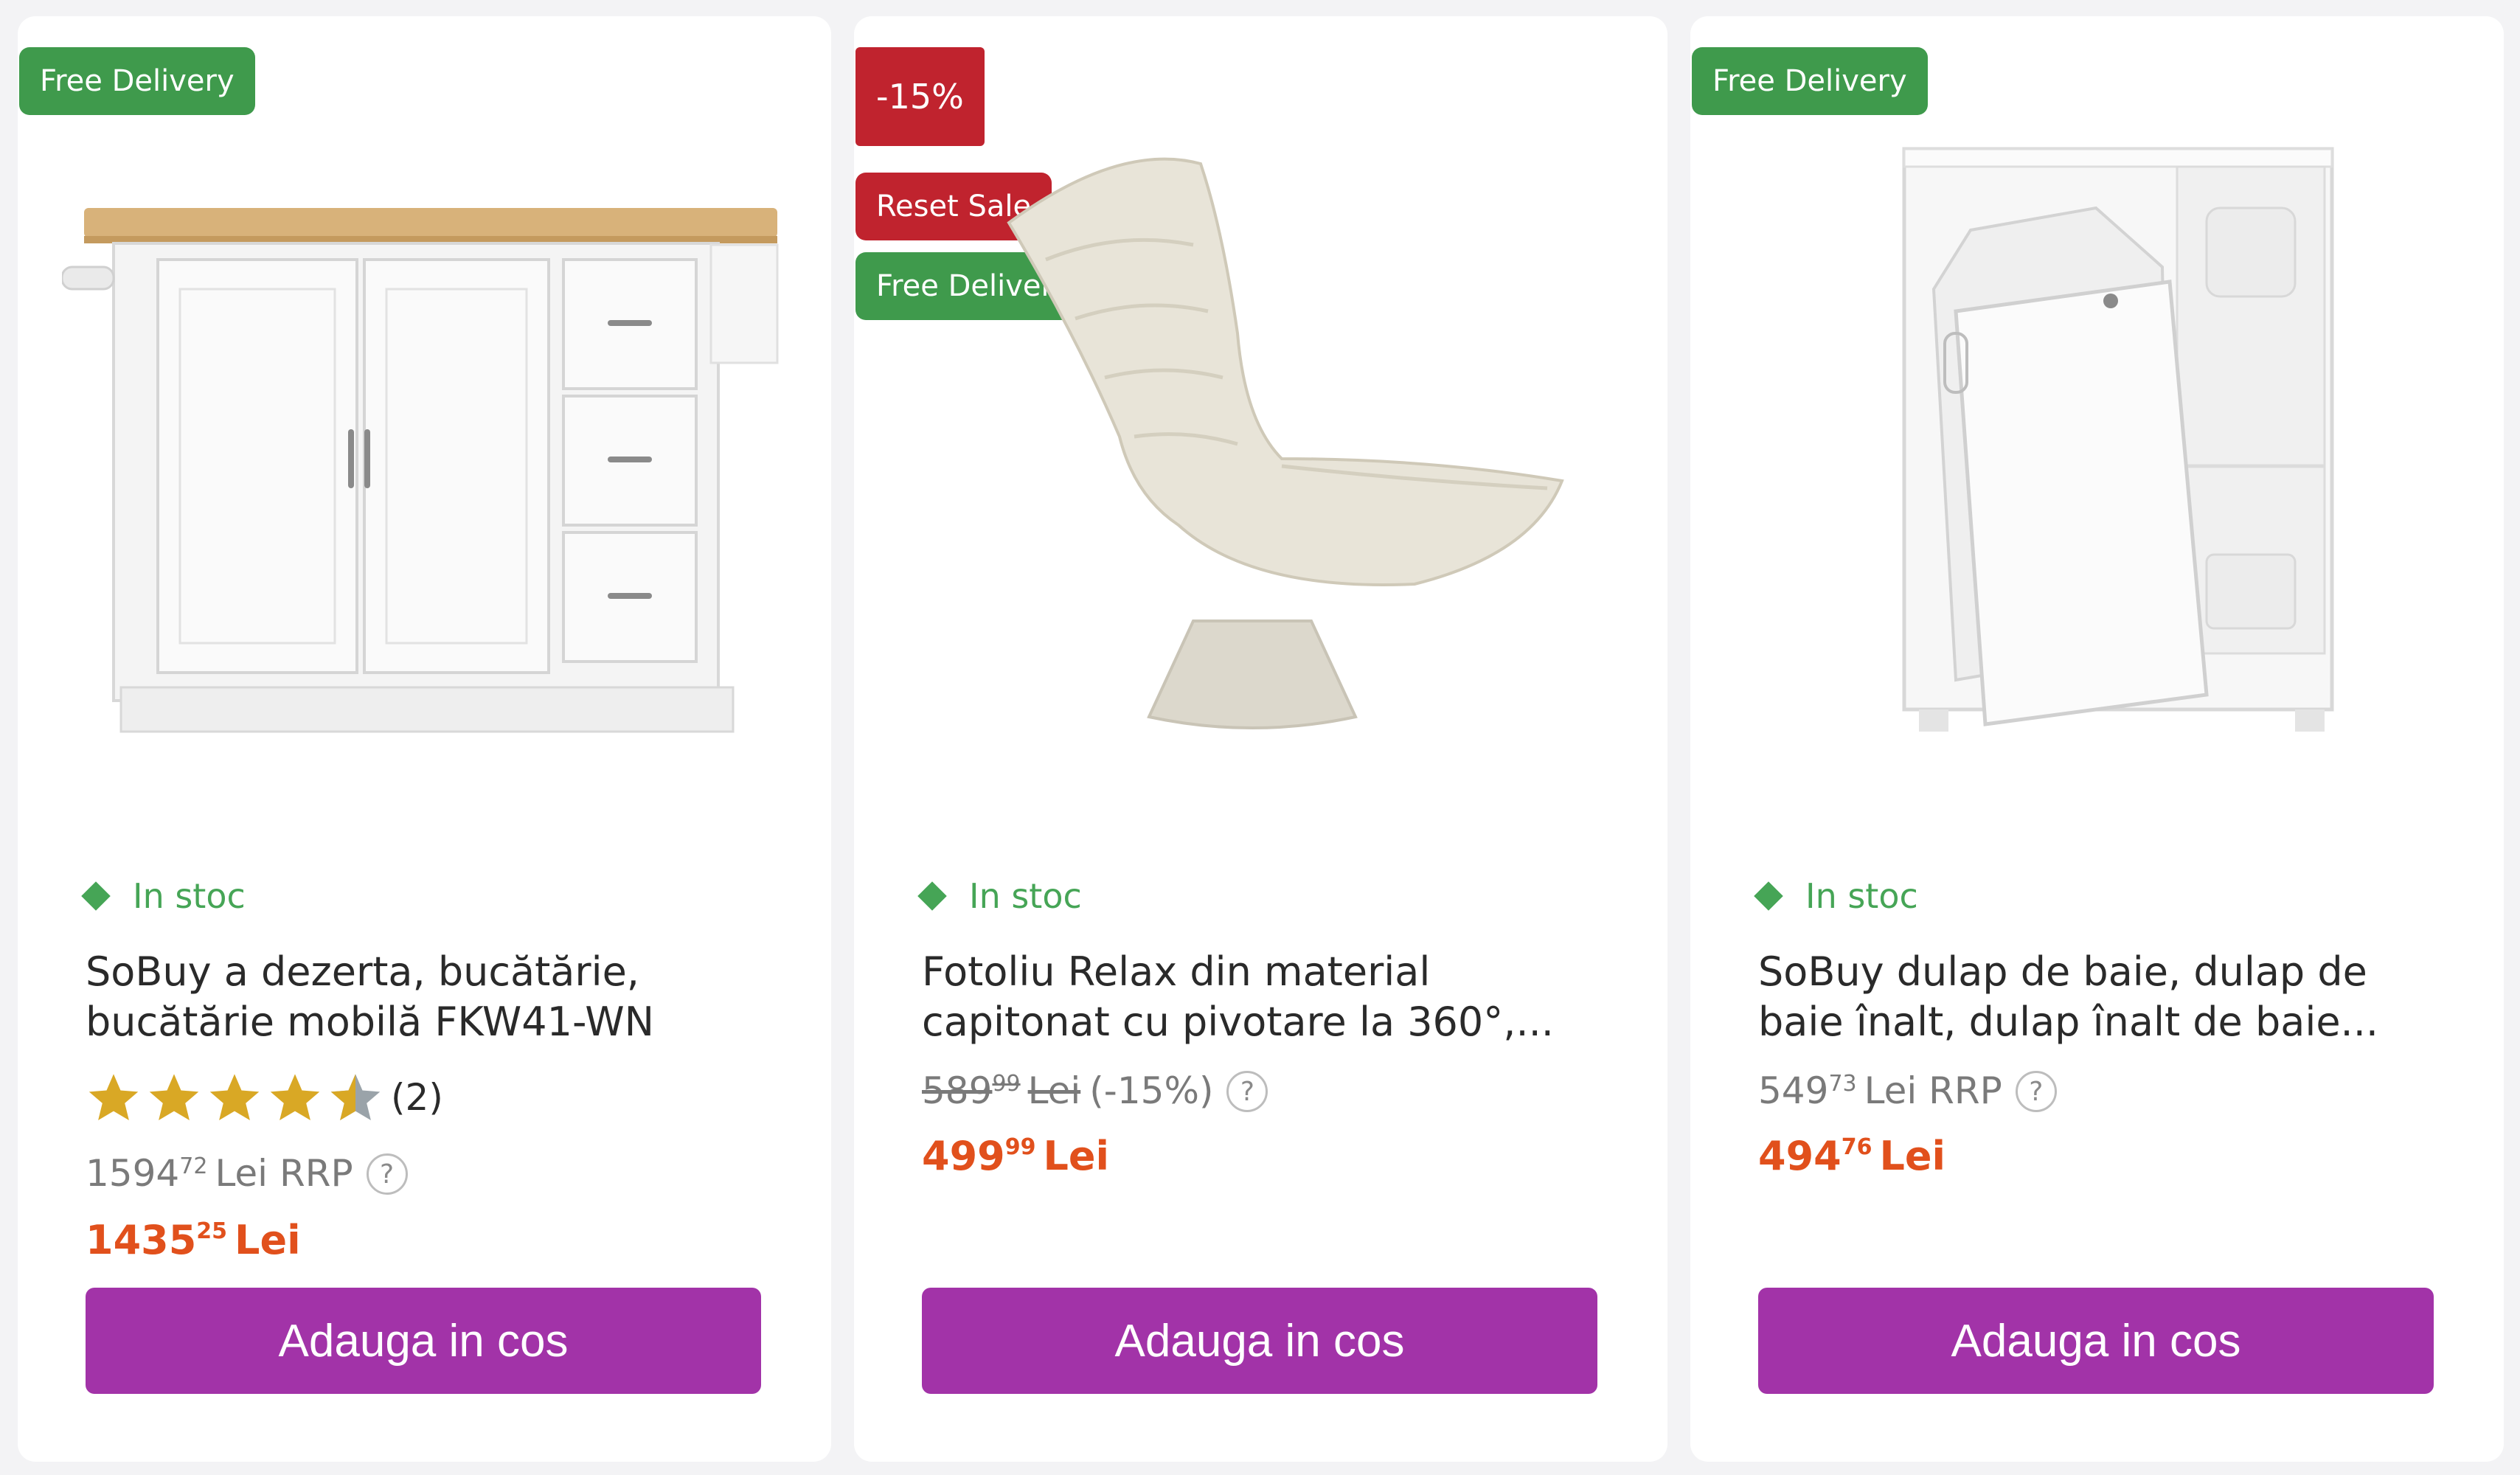 The width and height of the screenshot is (2520, 1475). Describe the element at coordinates (957, 1090) in the screenshot. I see `old-price-int: 589` at that location.